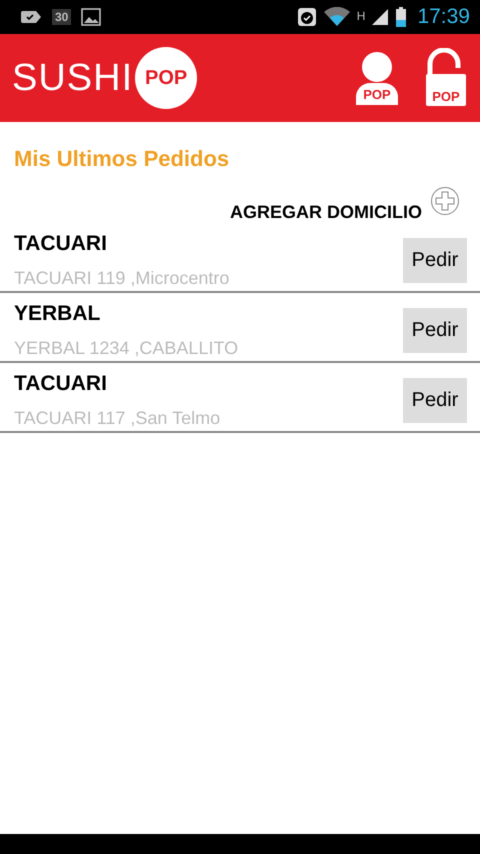 Image resolution: width=480 pixels, height=854 pixels. Describe the element at coordinates (58, 314) in the screenshot. I see `address-name: YERBAL` at that location.